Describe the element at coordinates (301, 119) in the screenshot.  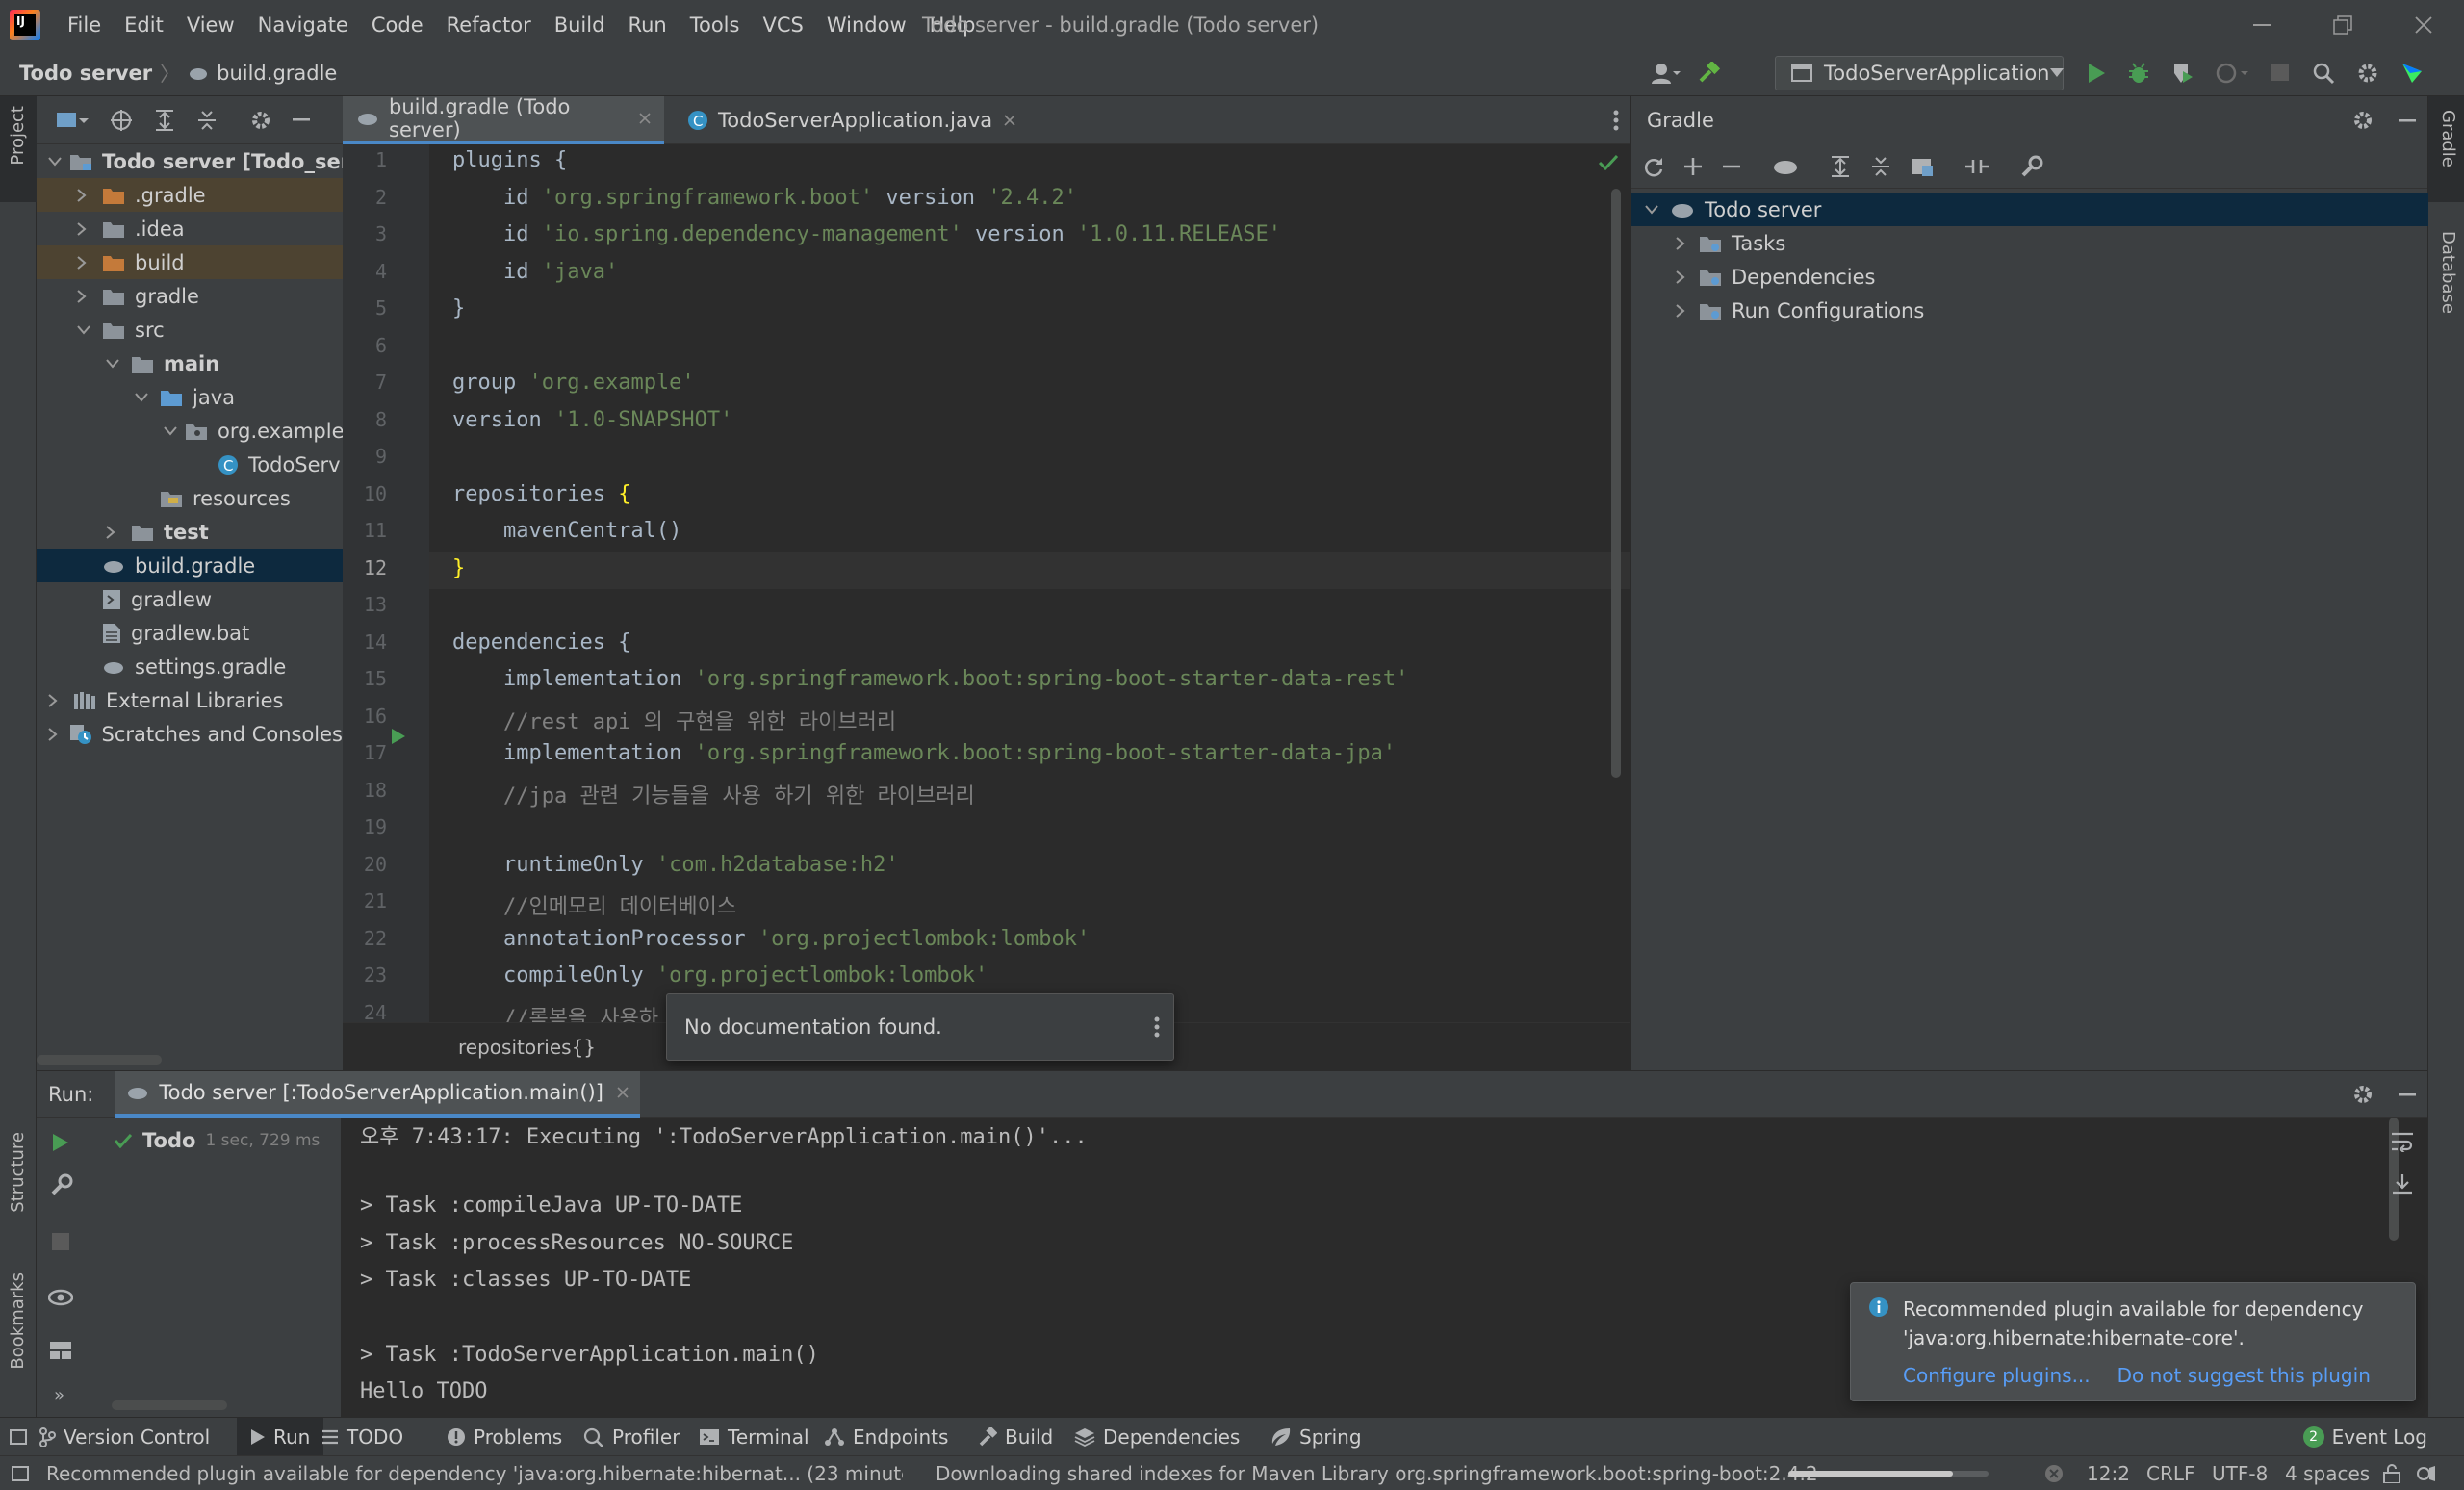
I see `hide-panel-icon` at that location.